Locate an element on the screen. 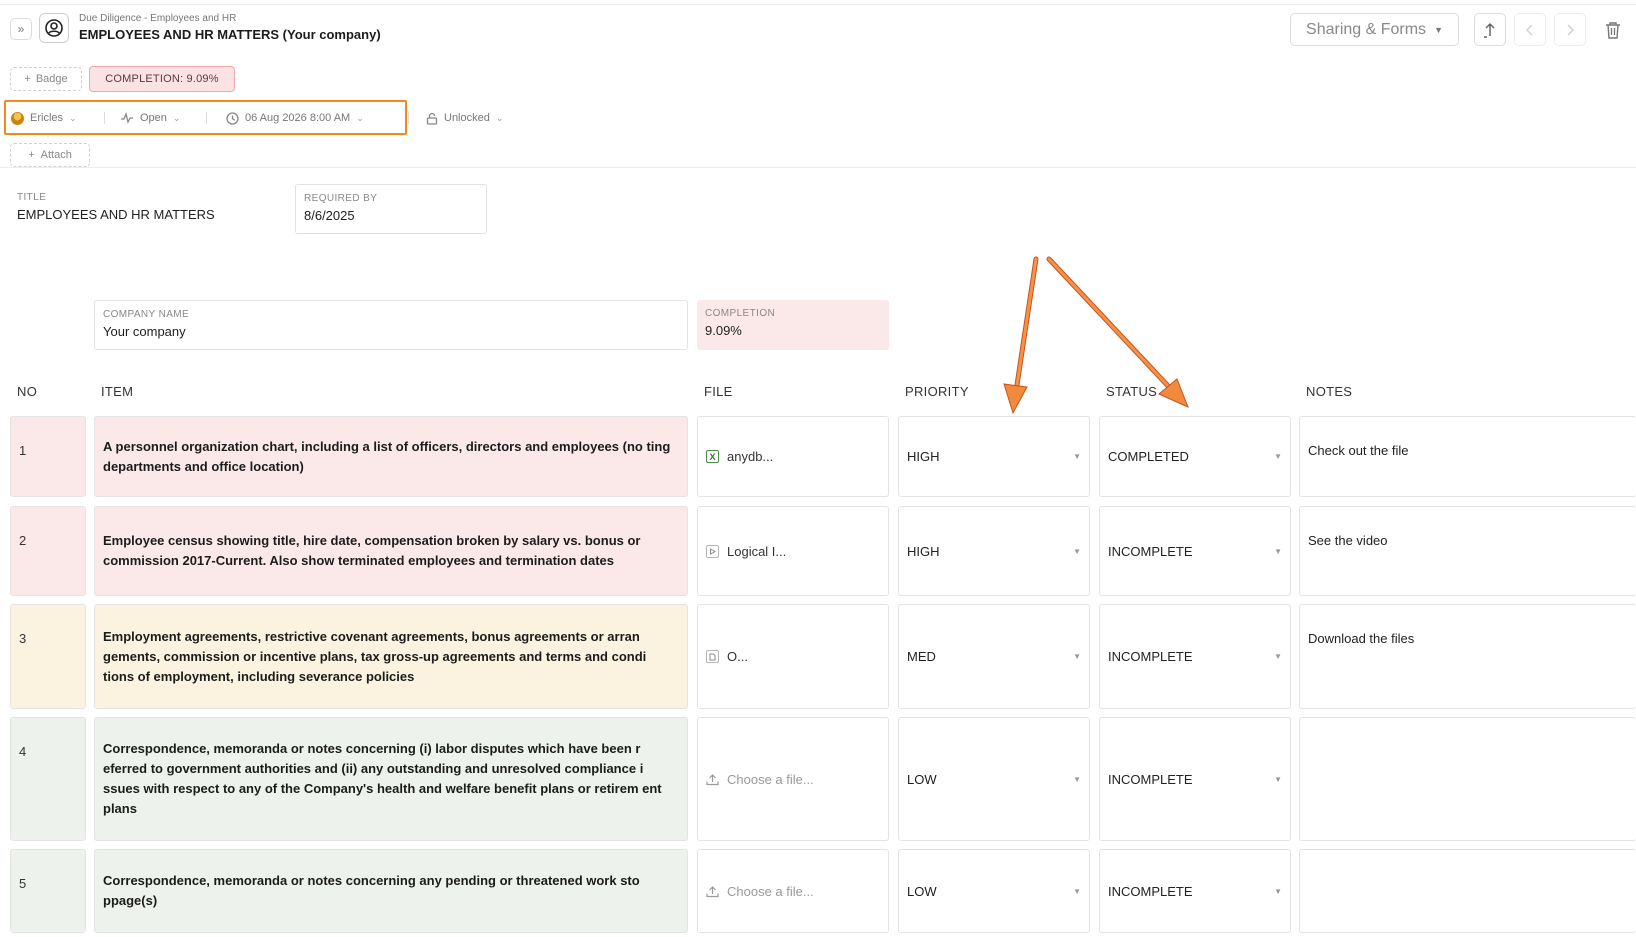 This screenshot has width=1636, height=937. status-dropdown: Open ⌄ is located at coordinates (150, 118).